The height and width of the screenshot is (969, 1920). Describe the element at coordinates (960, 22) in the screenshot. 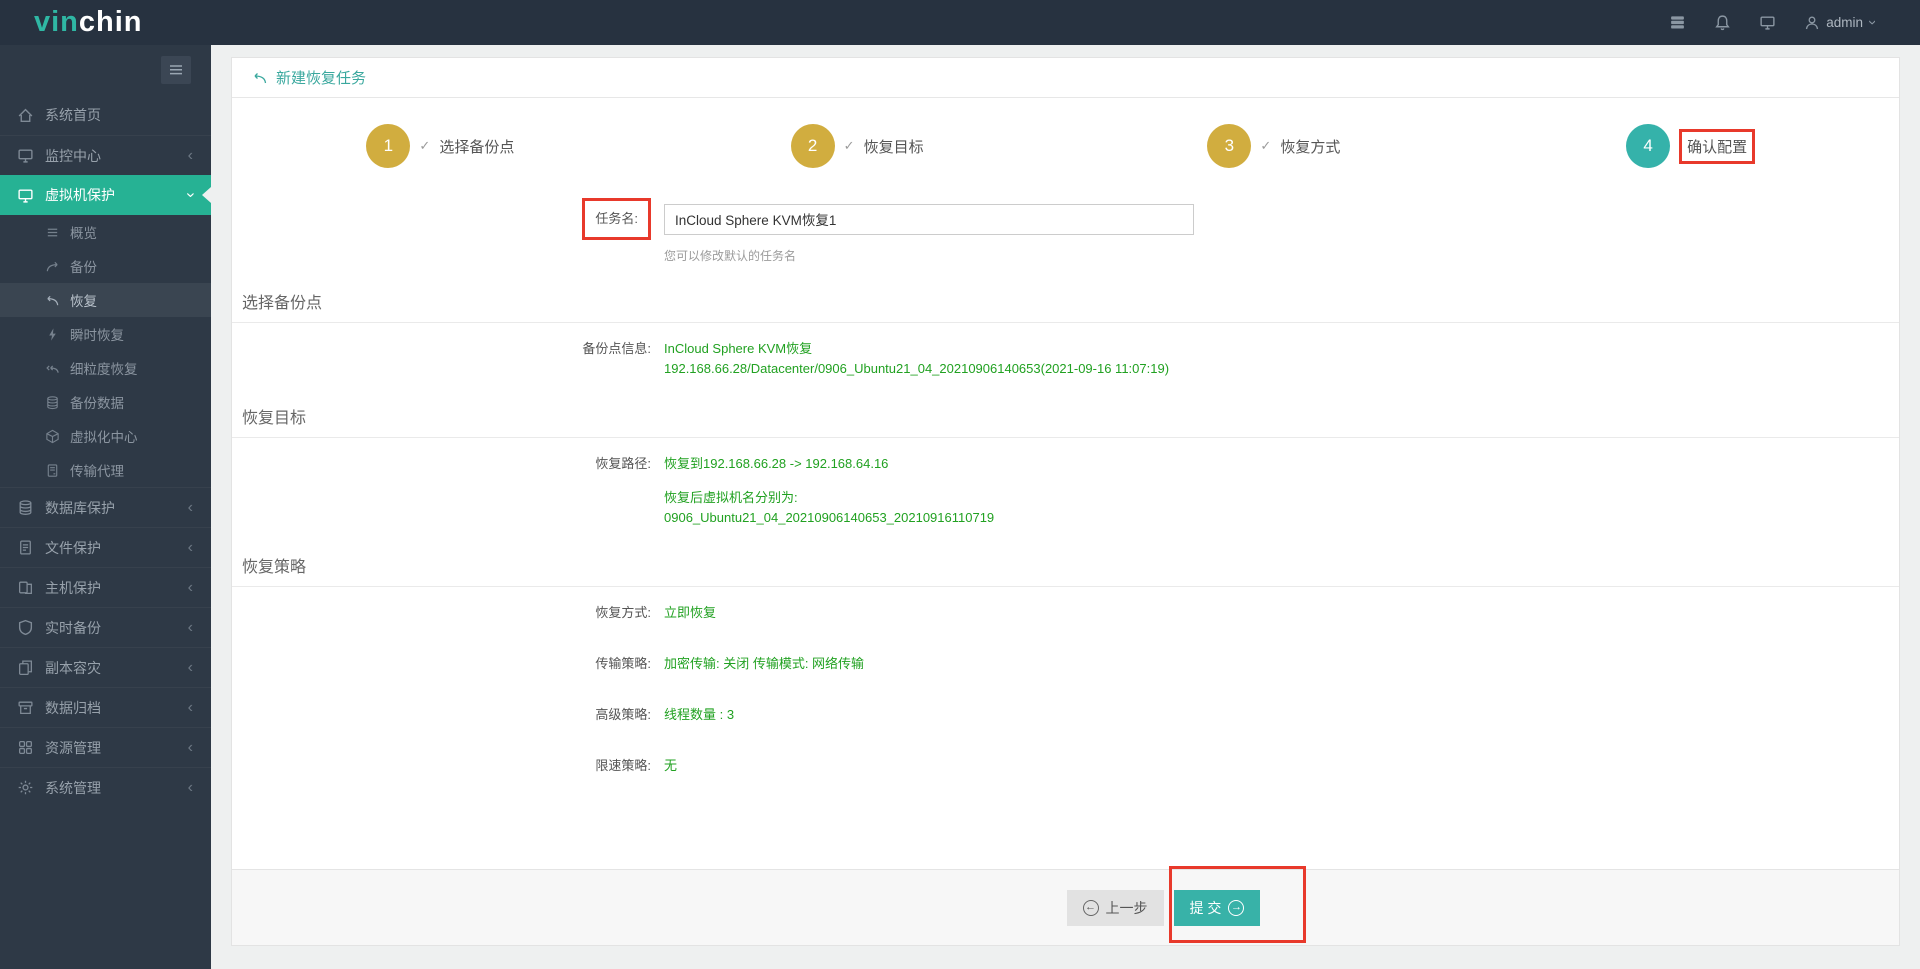

I see `top-bar: vinchin admin ‹` at that location.